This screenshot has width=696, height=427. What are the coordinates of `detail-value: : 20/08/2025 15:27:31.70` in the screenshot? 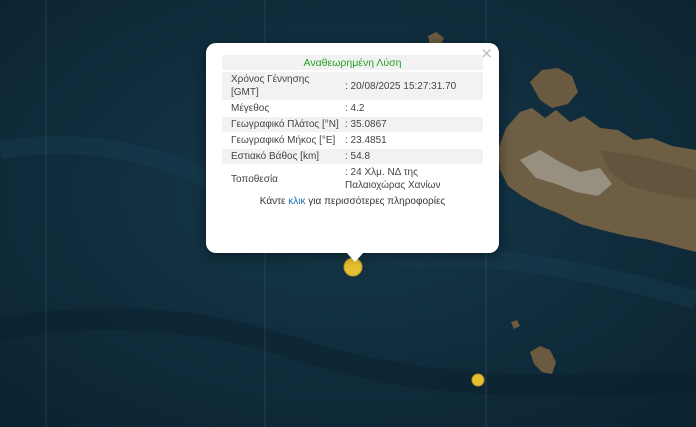 It's located at (412, 86).